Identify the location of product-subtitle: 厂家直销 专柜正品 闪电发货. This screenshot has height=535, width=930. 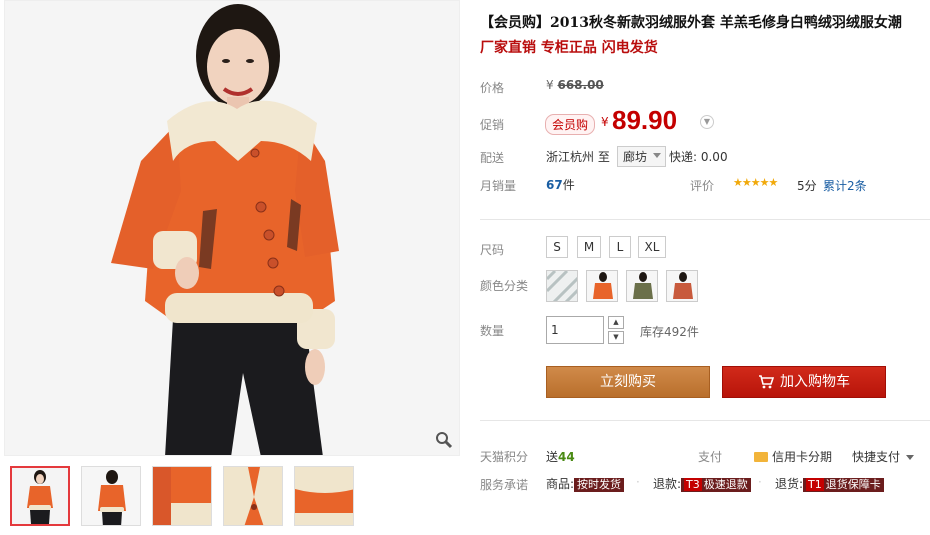
(569, 48).